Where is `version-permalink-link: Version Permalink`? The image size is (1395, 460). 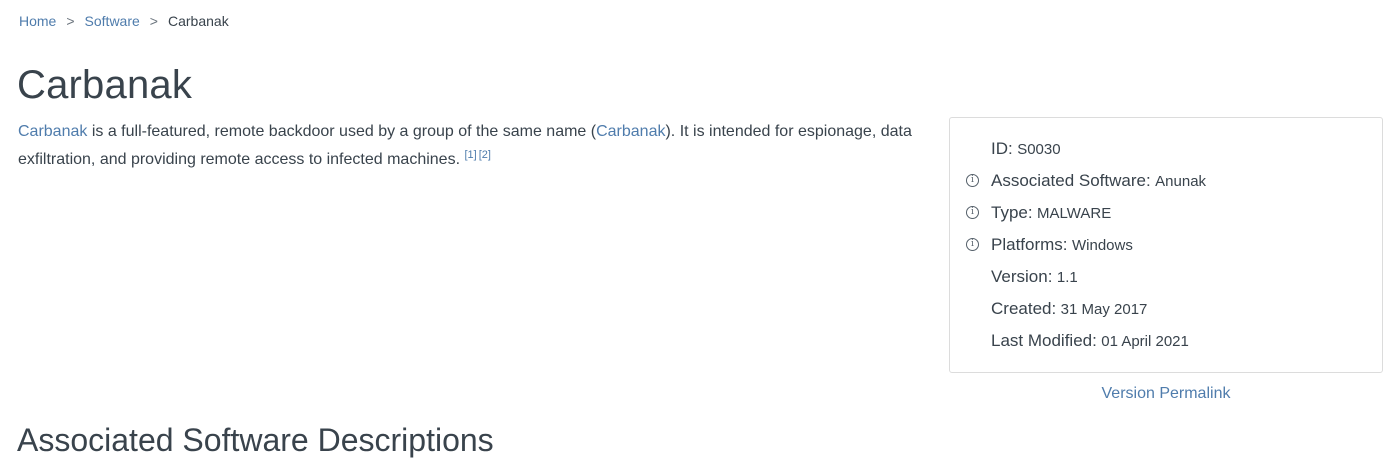
version-permalink-link: Version Permalink is located at coordinates (1166, 394).